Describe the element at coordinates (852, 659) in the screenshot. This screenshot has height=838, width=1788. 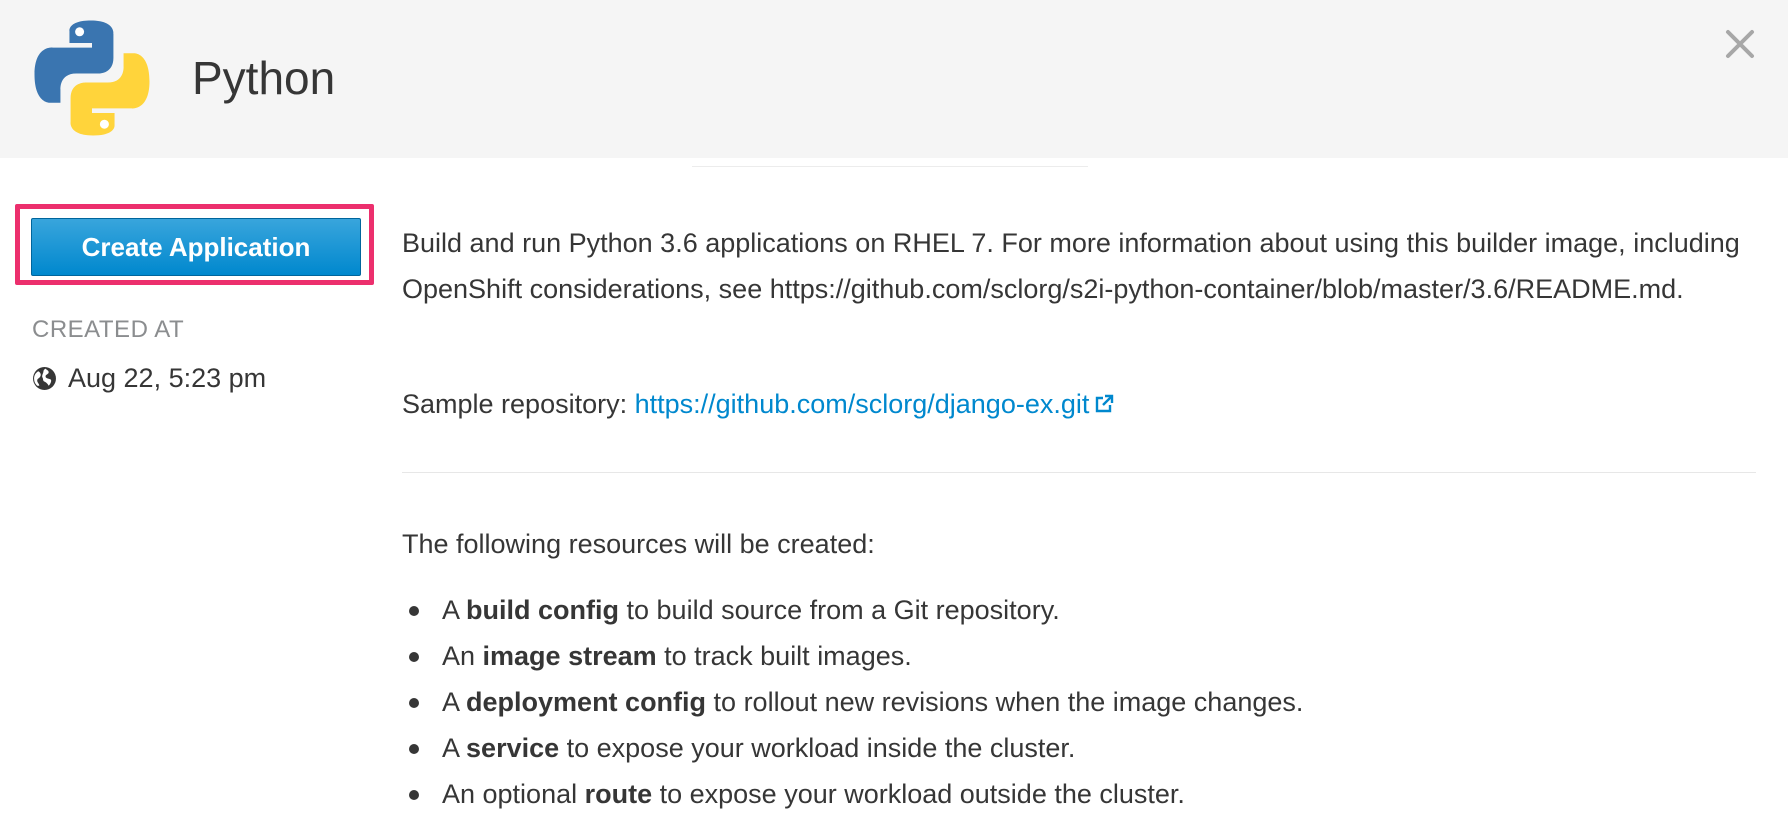
I see `list-item: An image stream to track built images.` at that location.